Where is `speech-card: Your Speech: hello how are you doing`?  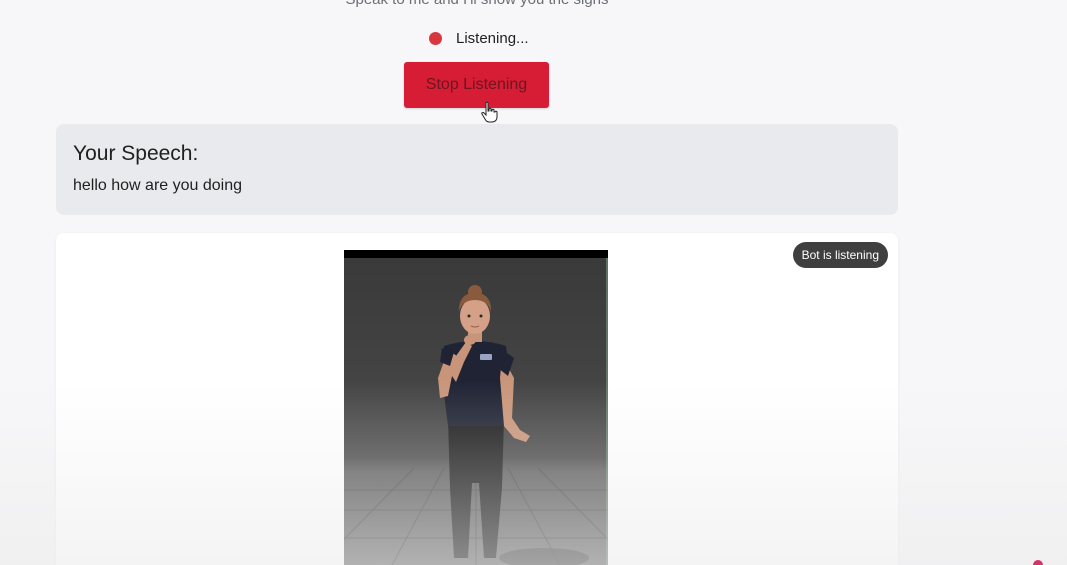
speech-card: Your Speech: hello how are you doing is located at coordinates (477, 169).